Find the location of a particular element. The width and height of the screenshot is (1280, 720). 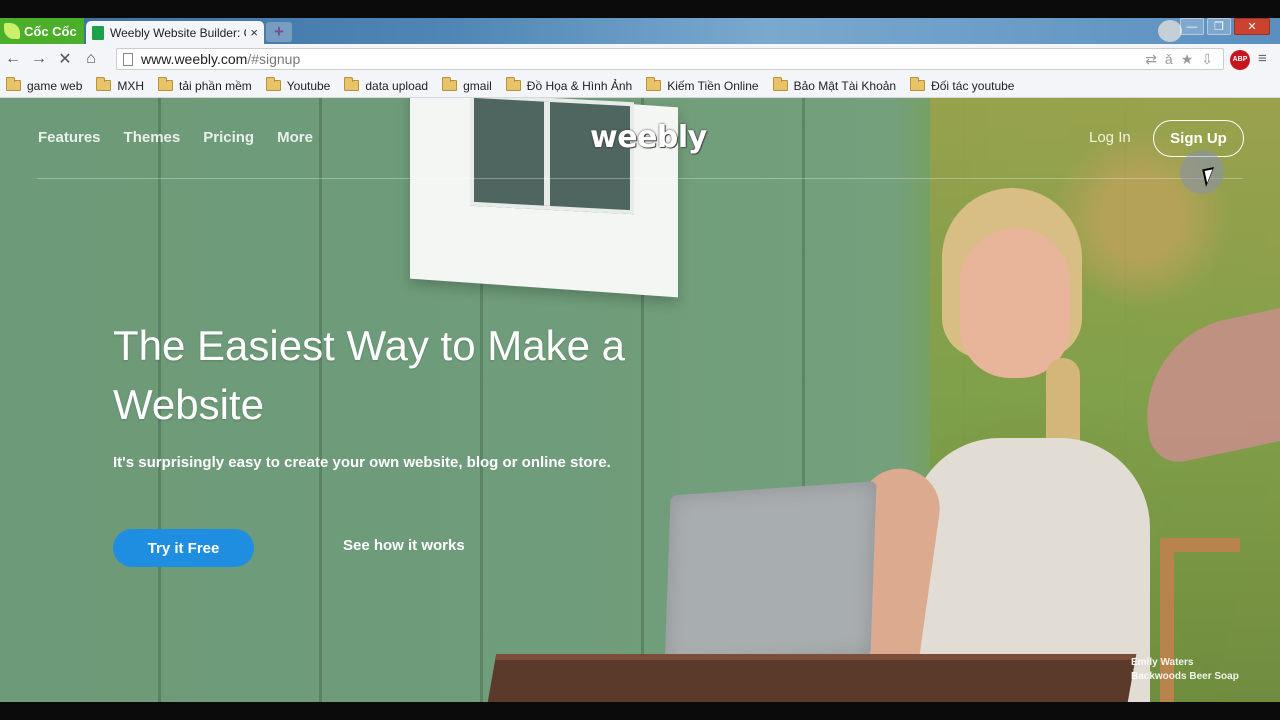

bookmark-label: Đối tác youtube is located at coordinates (973, 85).